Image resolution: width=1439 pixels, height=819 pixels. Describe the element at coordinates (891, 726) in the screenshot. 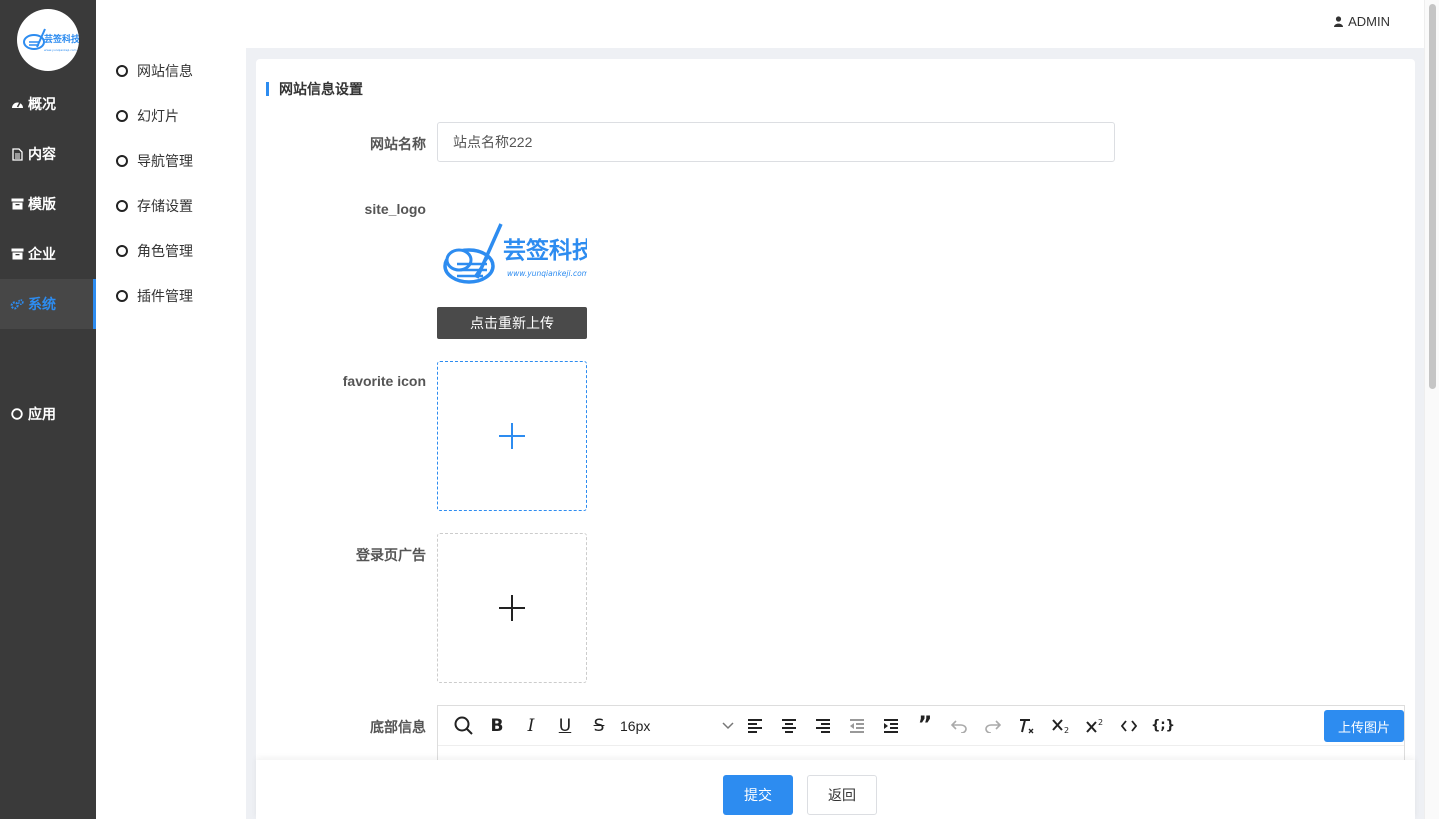

I see `indent-icon` at that location.